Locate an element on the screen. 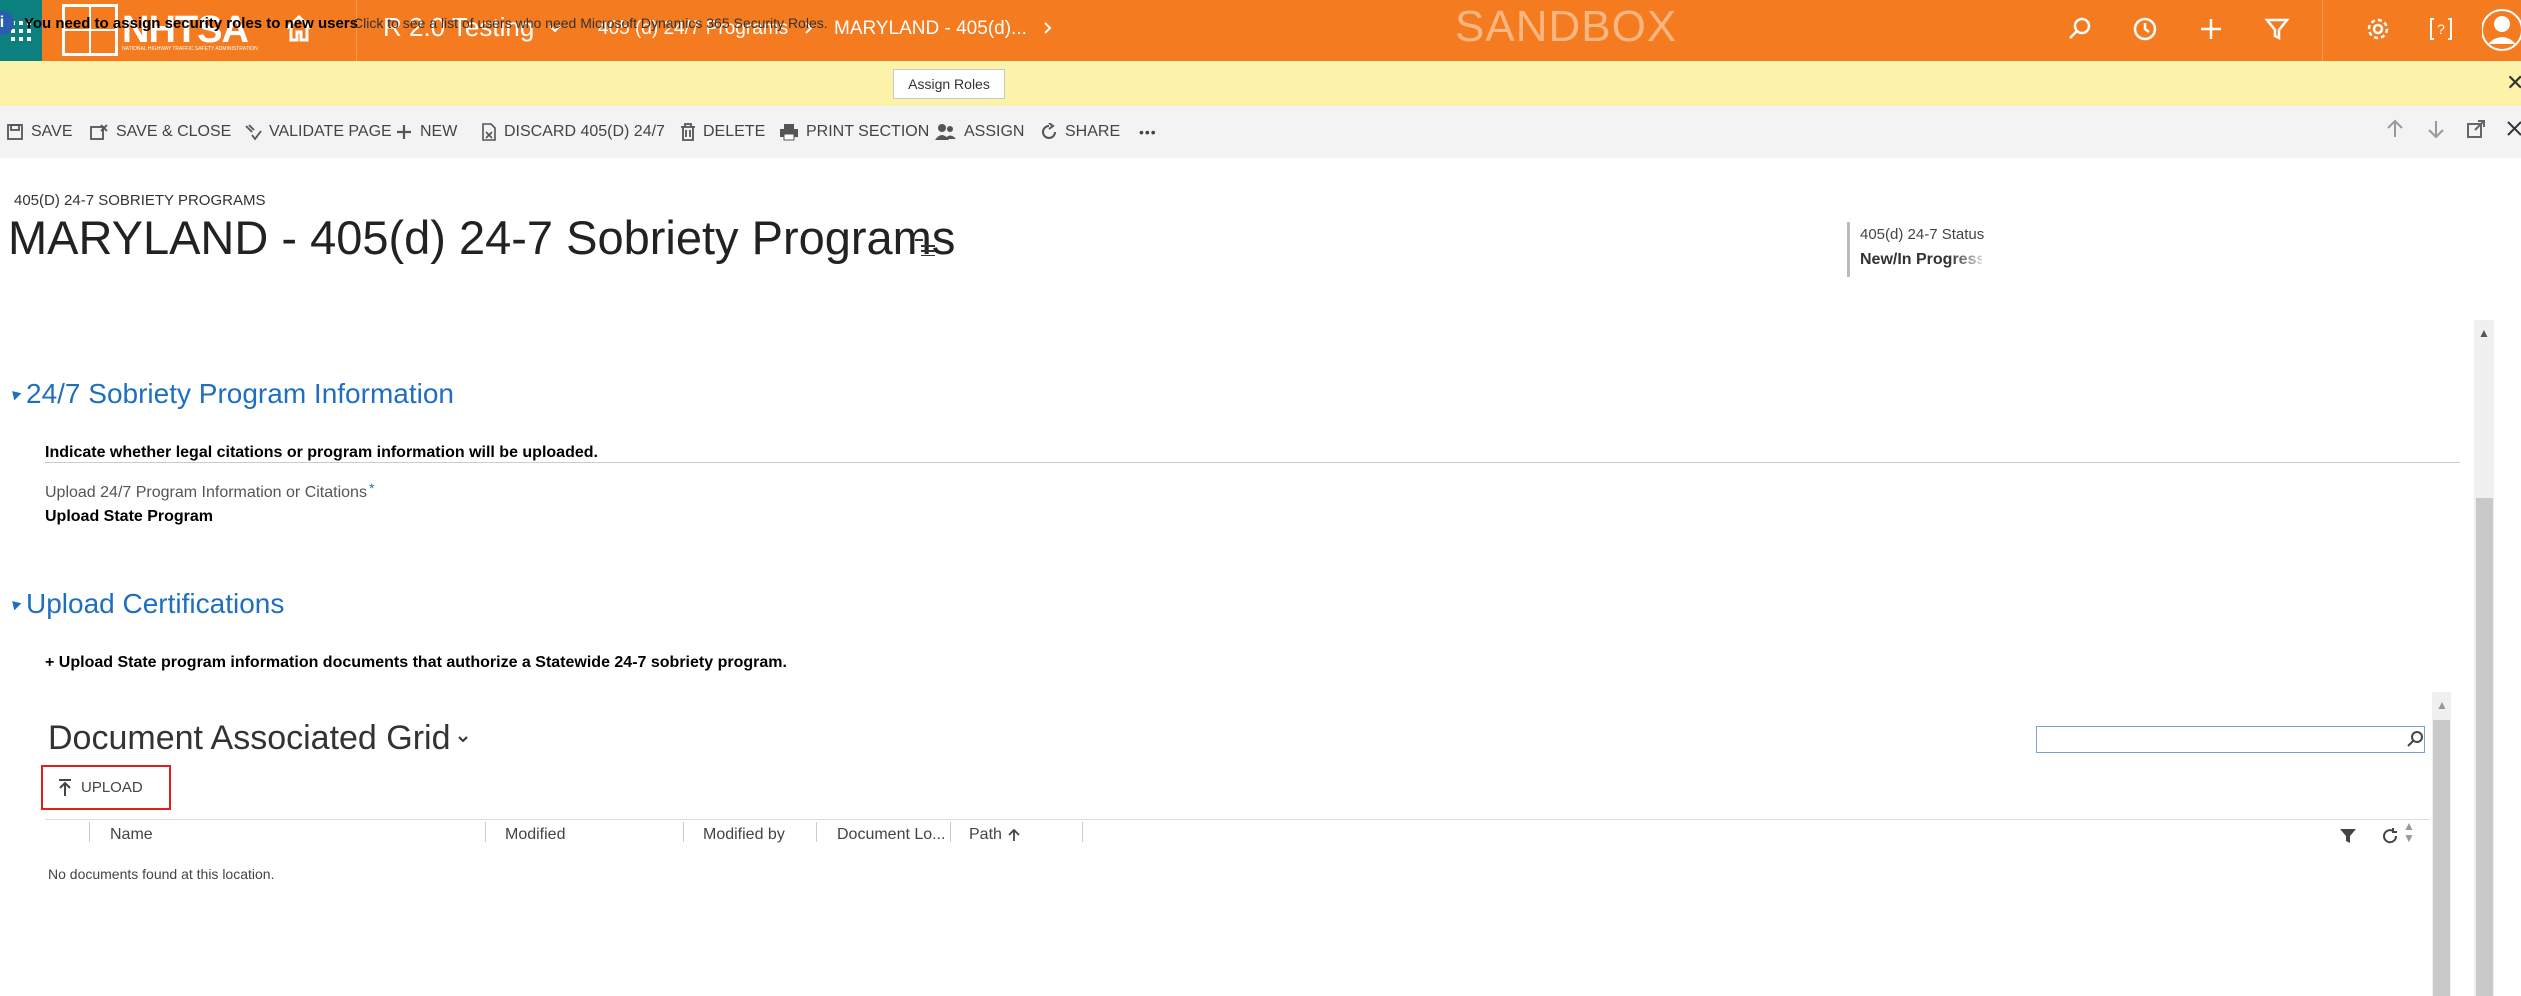 The image size is (2521, 996). grid-search-input is located at coordinates (2230, 739).